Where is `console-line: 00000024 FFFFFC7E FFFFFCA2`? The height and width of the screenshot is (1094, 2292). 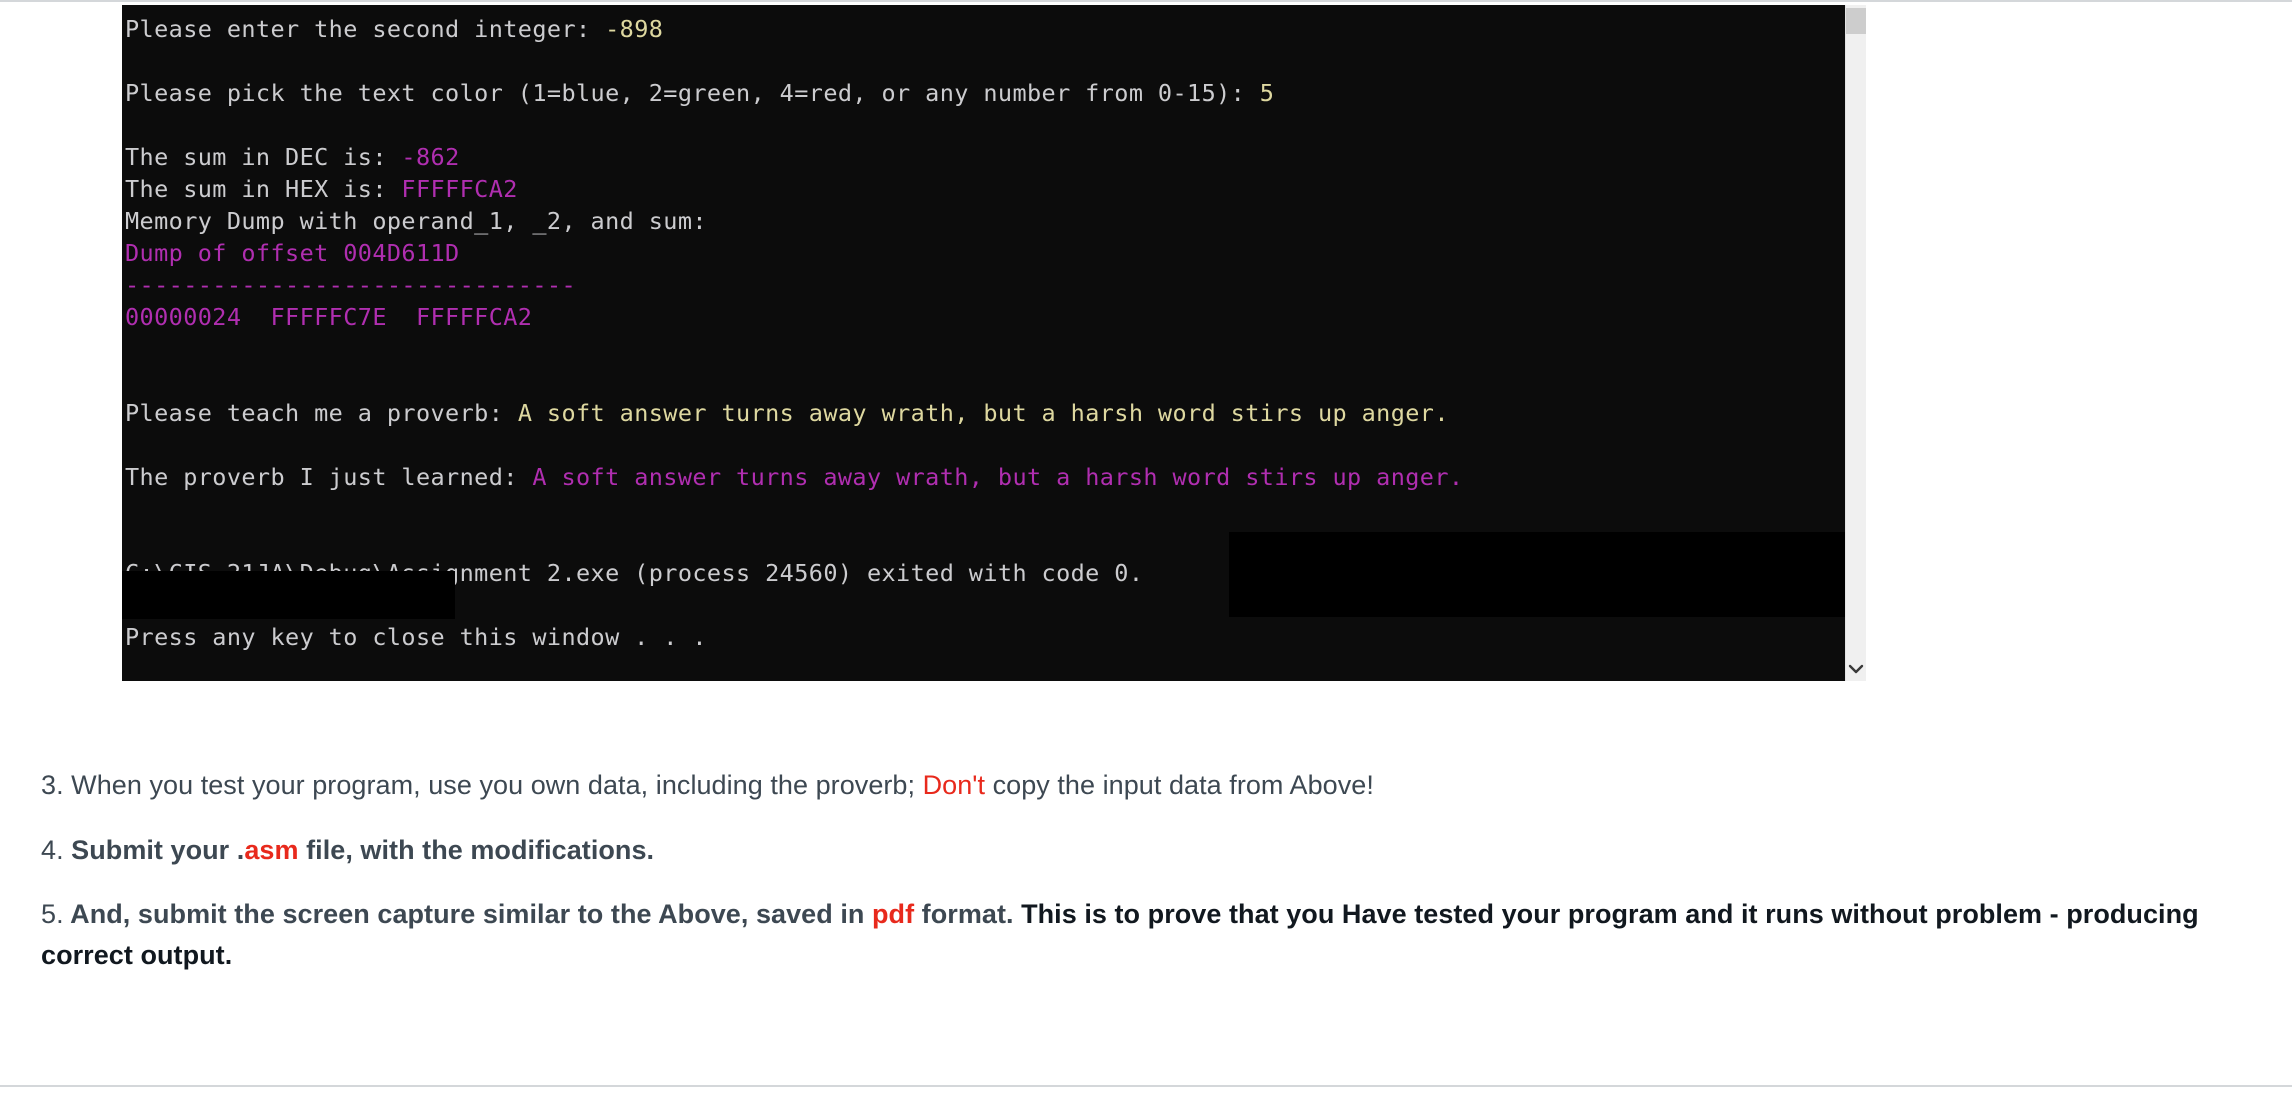 console-line: 00000024 FFFFFC7E FFFFFCA2 is located at coordinates (960, 317).